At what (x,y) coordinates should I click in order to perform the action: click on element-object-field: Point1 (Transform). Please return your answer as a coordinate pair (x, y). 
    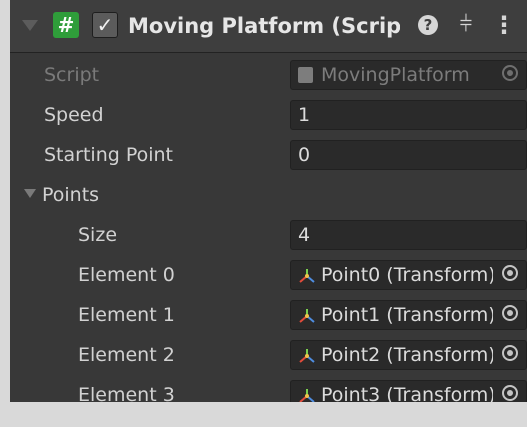
    Looking at the image, I should click on (408, 315).